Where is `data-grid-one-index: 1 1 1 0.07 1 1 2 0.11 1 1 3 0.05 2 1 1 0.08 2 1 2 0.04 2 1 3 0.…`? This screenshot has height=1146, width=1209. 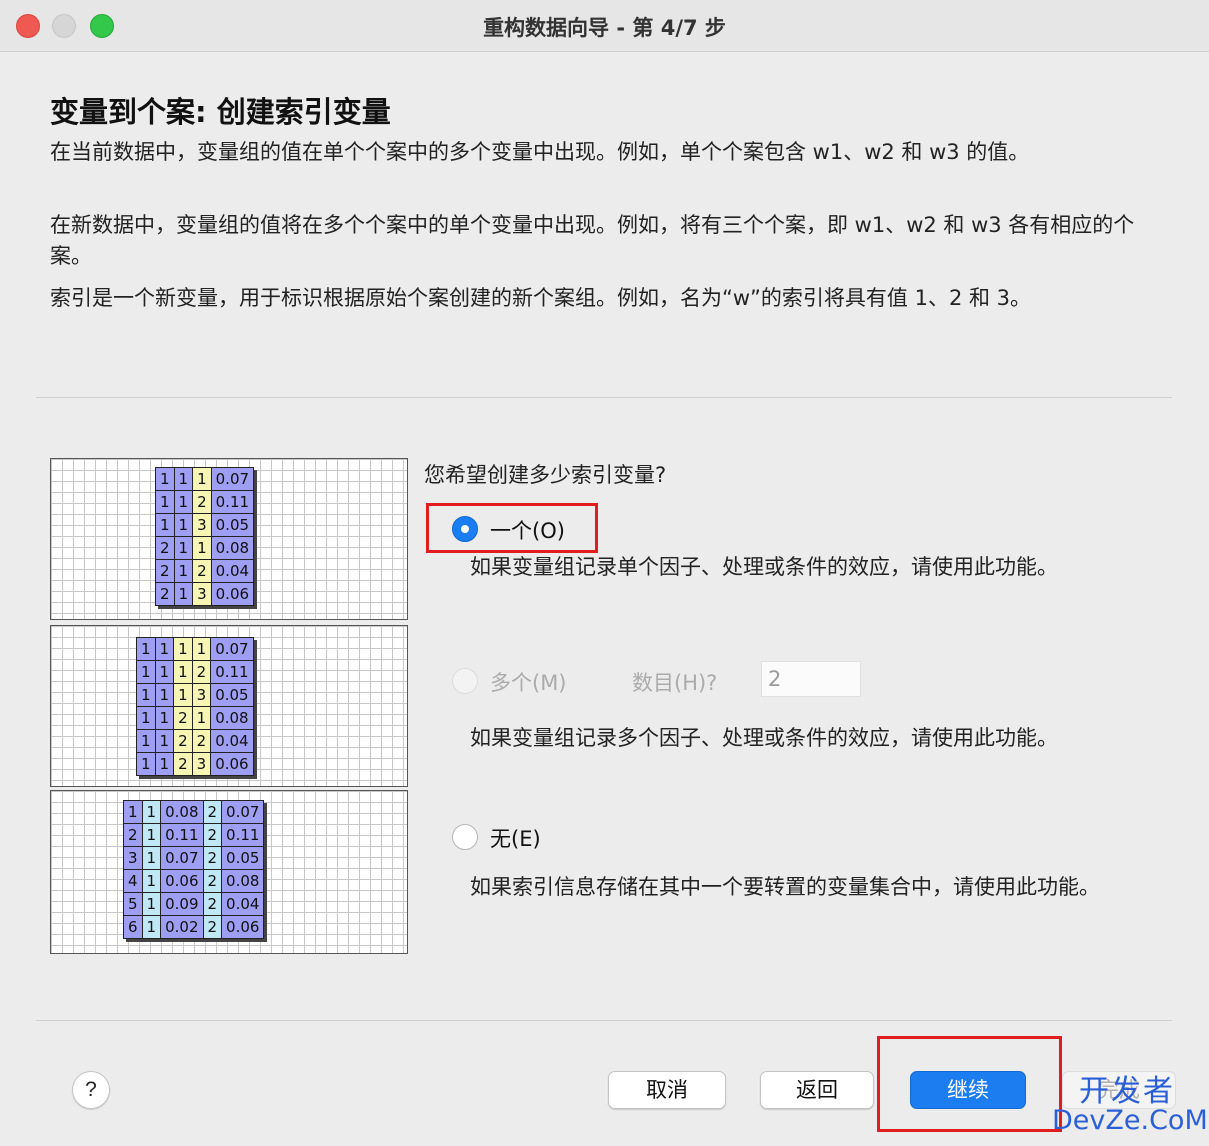
data-grid-one-index: 1 1 1 0.07 1 1 2 0.11 1 1 3 0.05 2 1 1 0.08 2 1 2 0.04 2 1 3 0.… is located at coordinates (205, 536).